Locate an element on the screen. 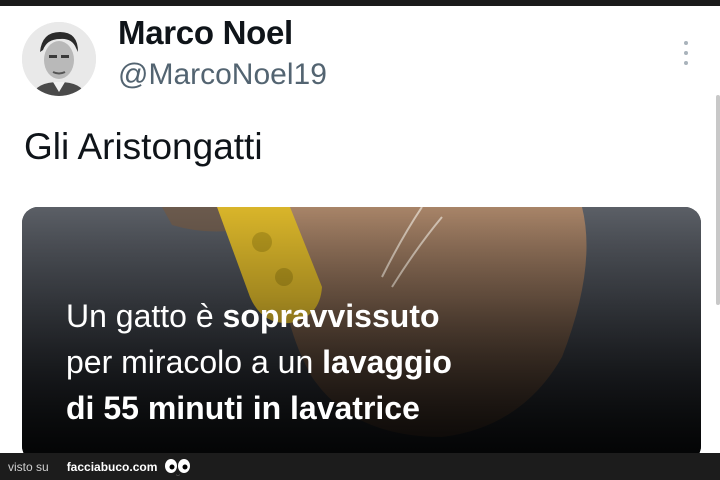 The image size is (720, 480). headline-text: è is located at coordinates (209, 316).